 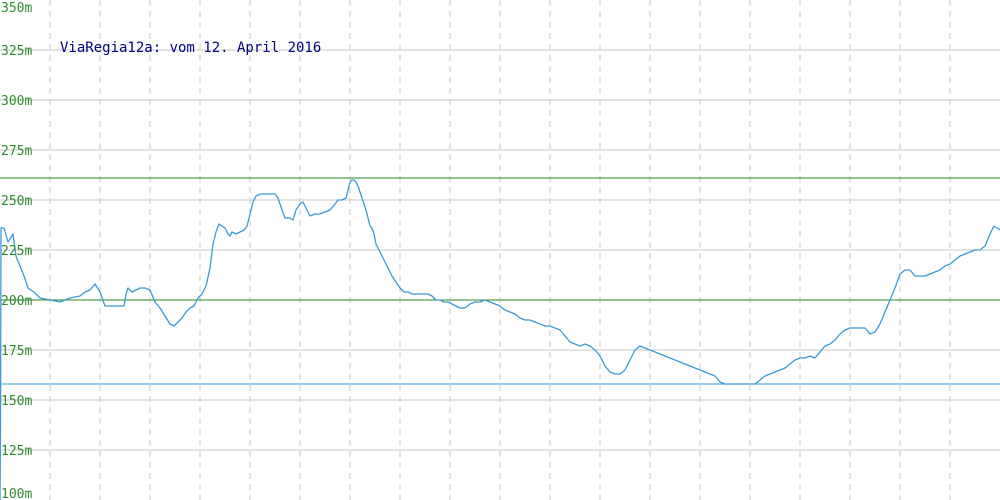 I want to click on y-tick-label: 300m, so click(x=16, y=101).